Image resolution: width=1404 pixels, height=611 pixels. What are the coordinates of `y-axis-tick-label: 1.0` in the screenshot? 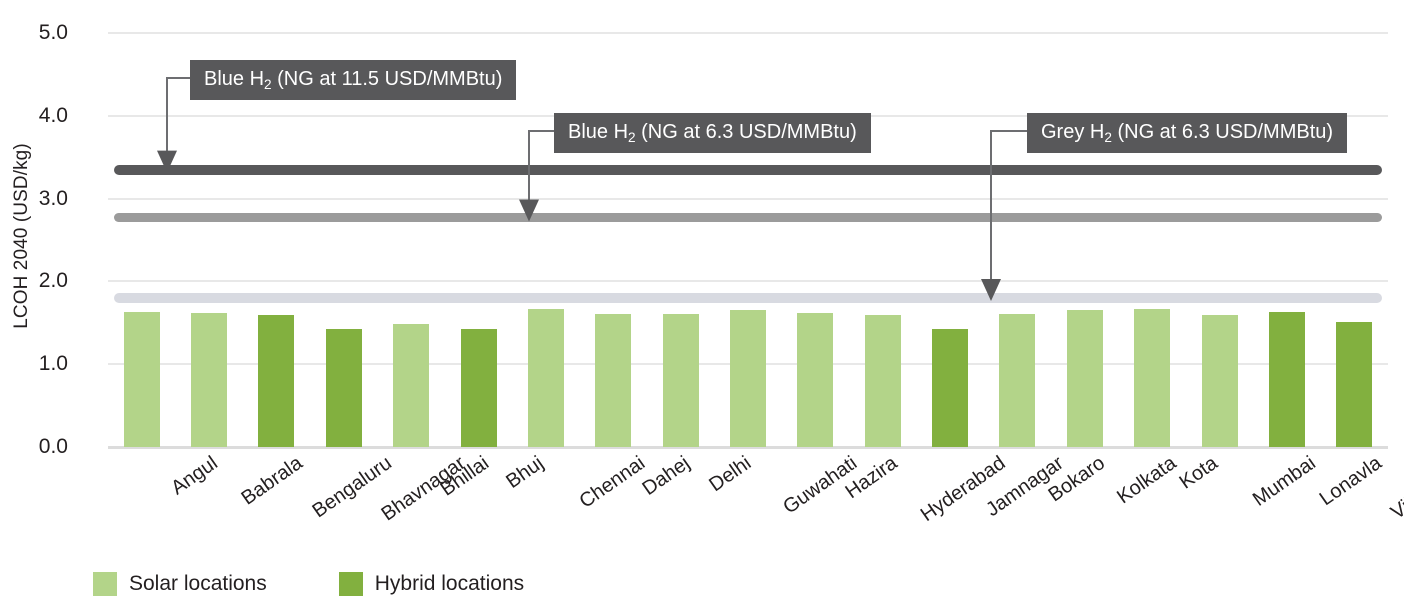 It's located at (53, 364).